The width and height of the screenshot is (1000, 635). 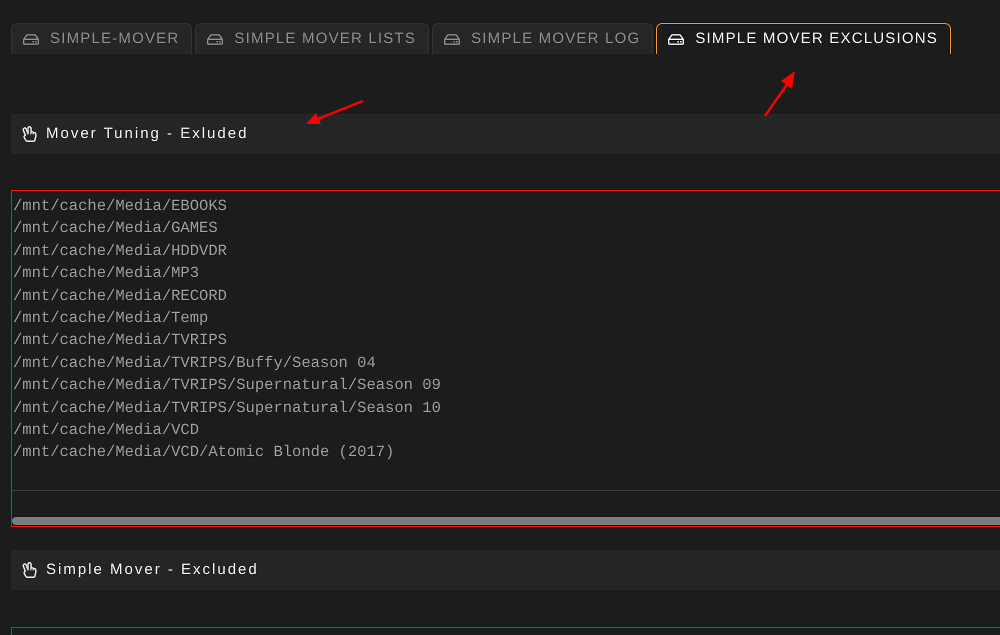 What do you see at coordinates (120, 251) in the screenshot?
I see `path-line: /mnt/cache/Media/HDDVDR` at bounding box center [120, 251].